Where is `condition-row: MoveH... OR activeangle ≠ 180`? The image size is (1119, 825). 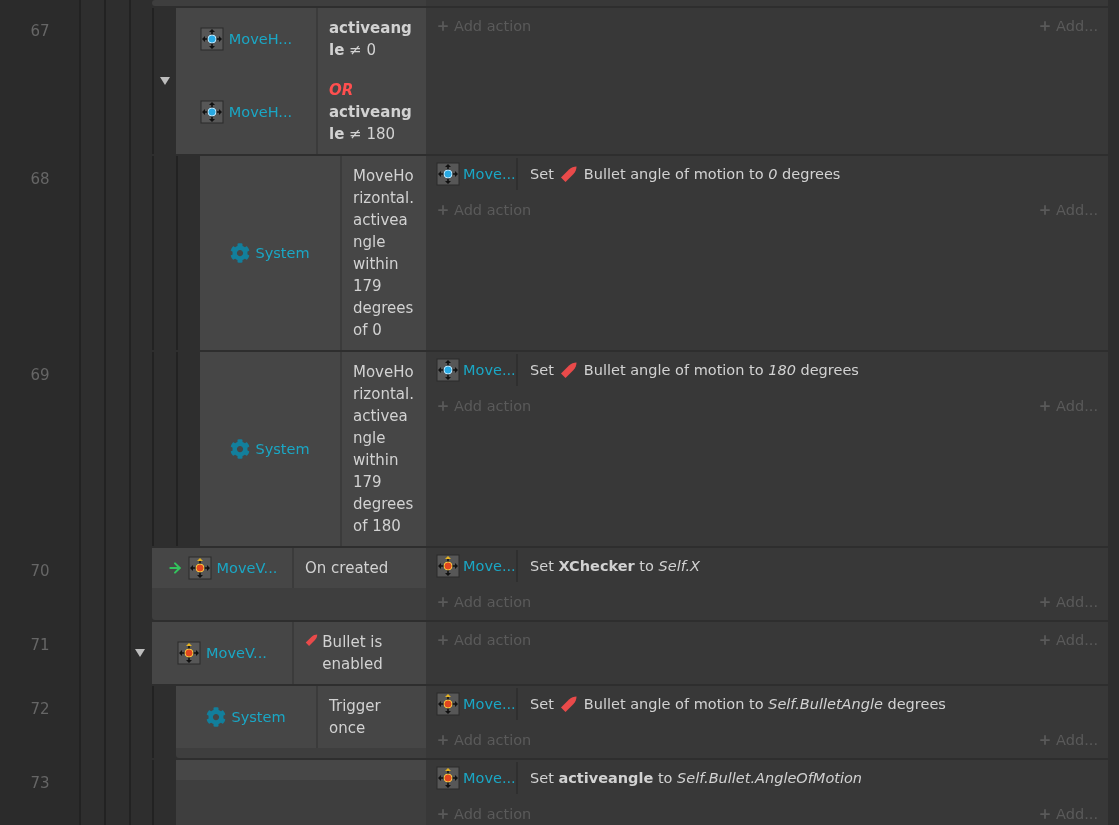 condition-row: MoveH... OR activeangle ≠ 180 is located at coordinates (301, 112).